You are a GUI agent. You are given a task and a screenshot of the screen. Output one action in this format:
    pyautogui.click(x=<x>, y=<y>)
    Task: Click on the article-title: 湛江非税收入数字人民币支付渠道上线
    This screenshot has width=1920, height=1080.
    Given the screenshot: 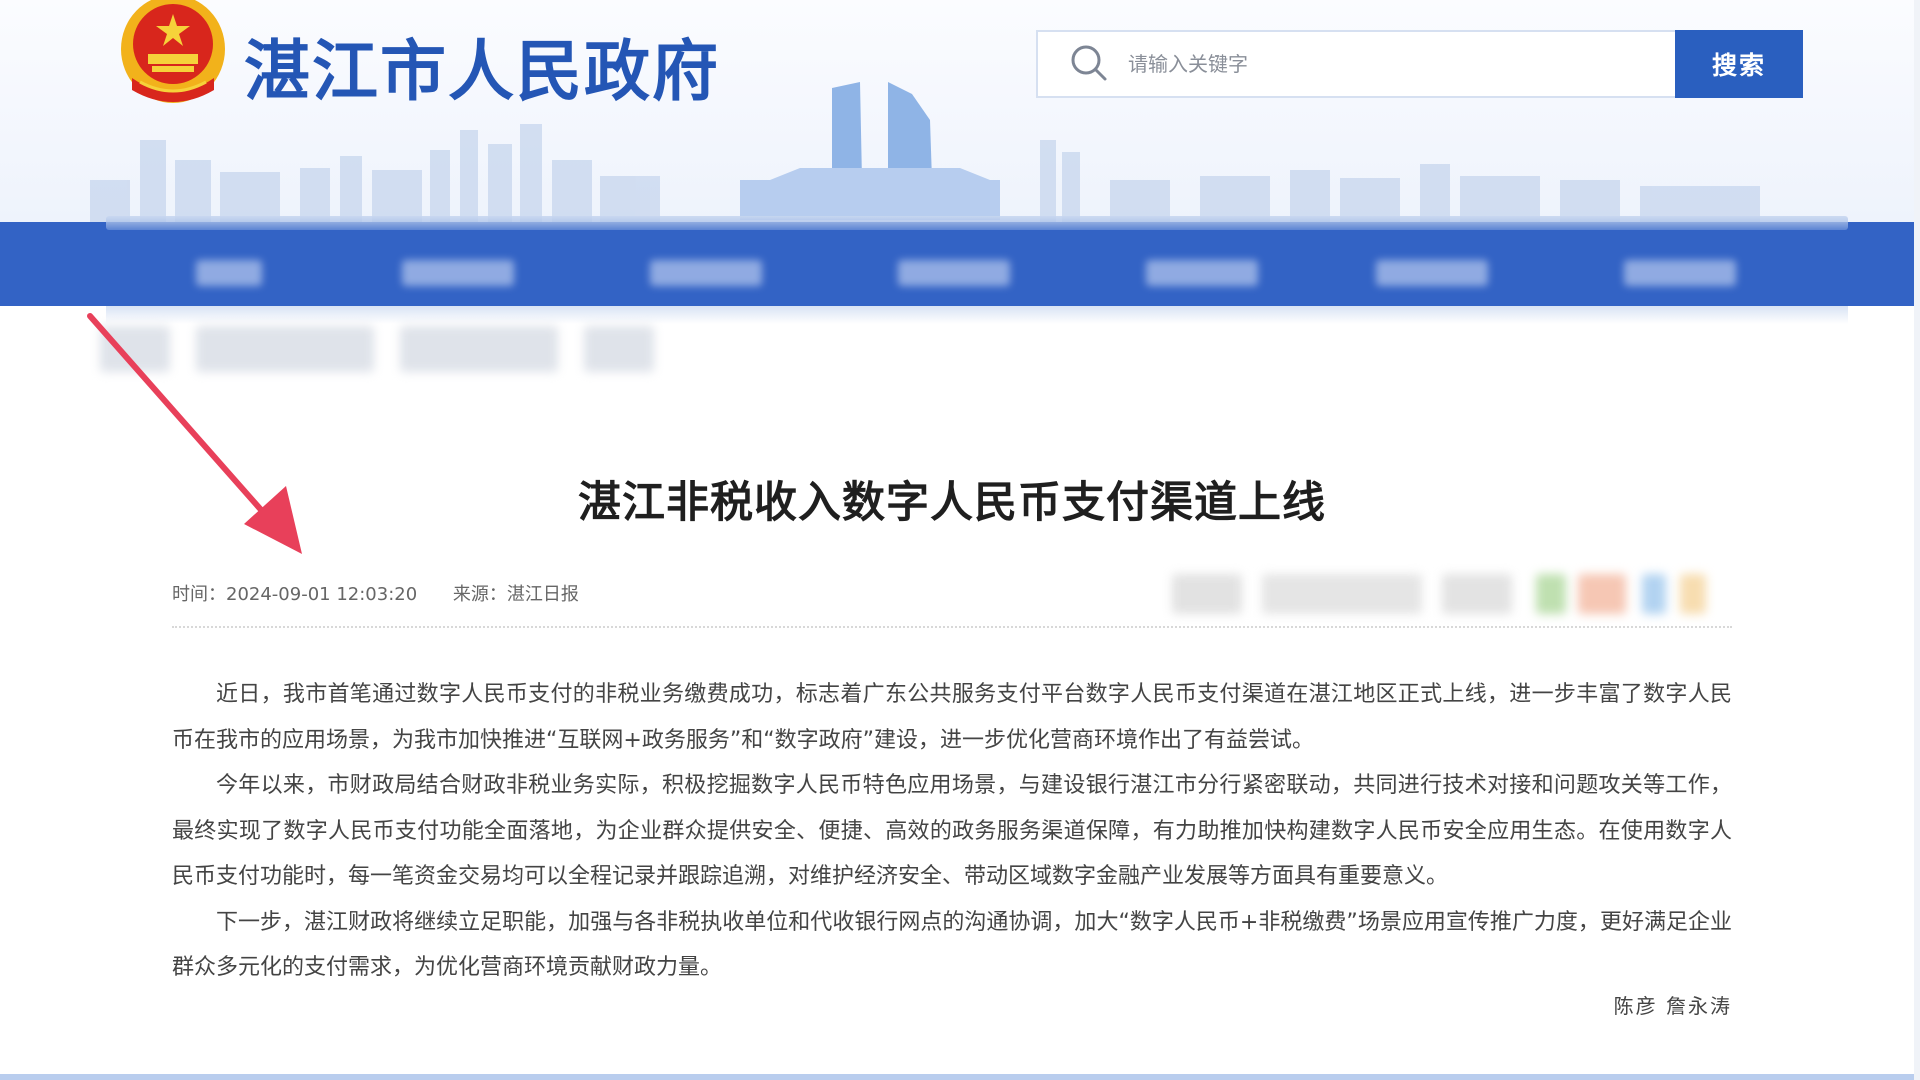 What is the action you would take?
    pyautogui.click(x=952, y=503)
    